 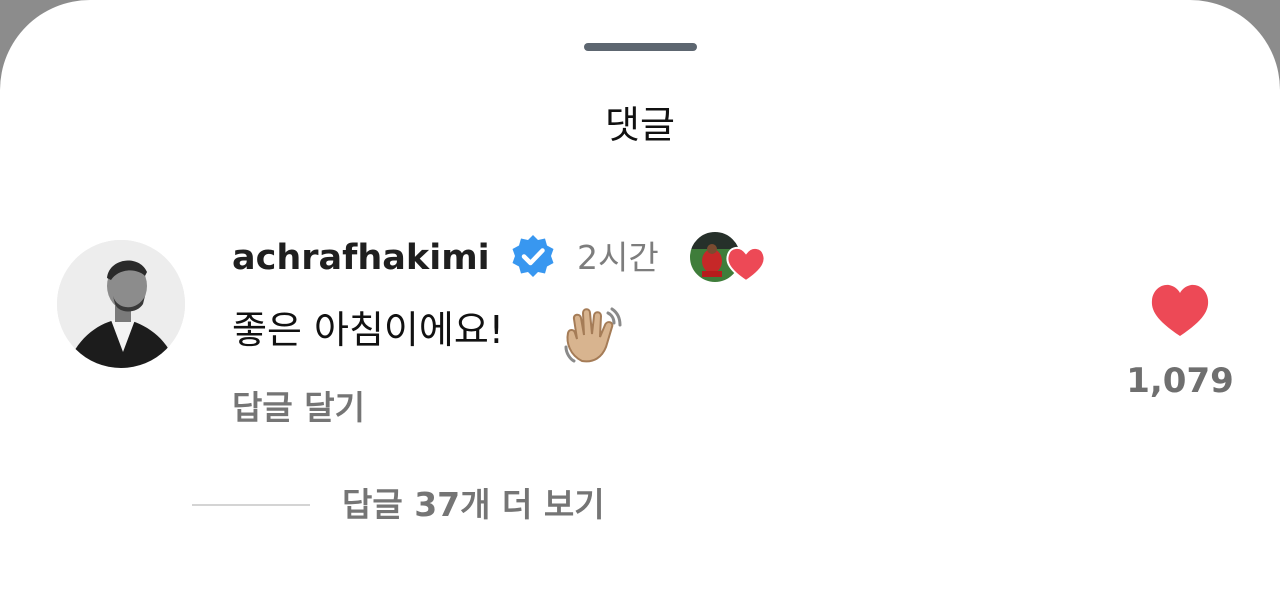 What do you see at coordinates (1180, 310) in the screenshot?
I see `heart-icon` at bounding box center [1180, 310].